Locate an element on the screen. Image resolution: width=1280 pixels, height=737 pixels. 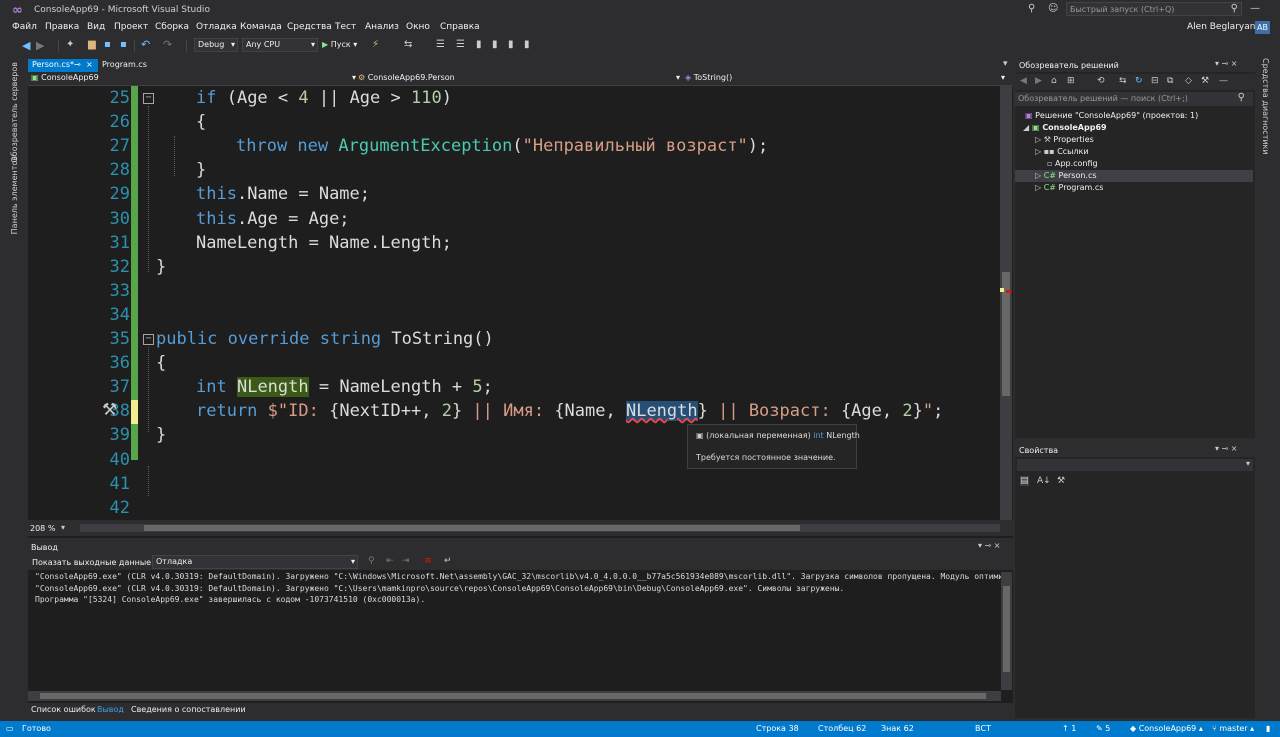
tree-item-properties: ▷ ⚒ Properties is located at coordinates (1064, 139).